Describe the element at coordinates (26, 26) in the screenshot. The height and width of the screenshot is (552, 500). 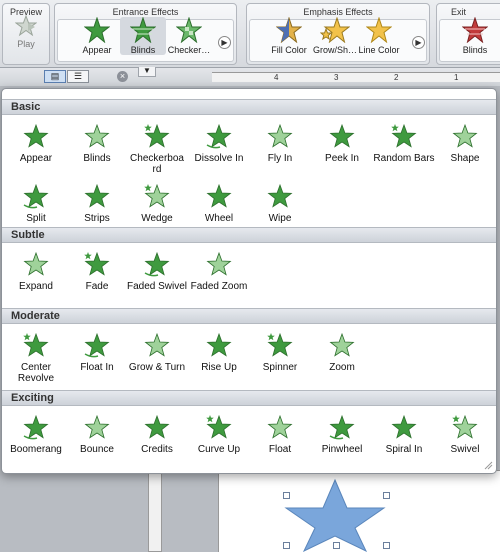
I see `play-button: Play` at that location.